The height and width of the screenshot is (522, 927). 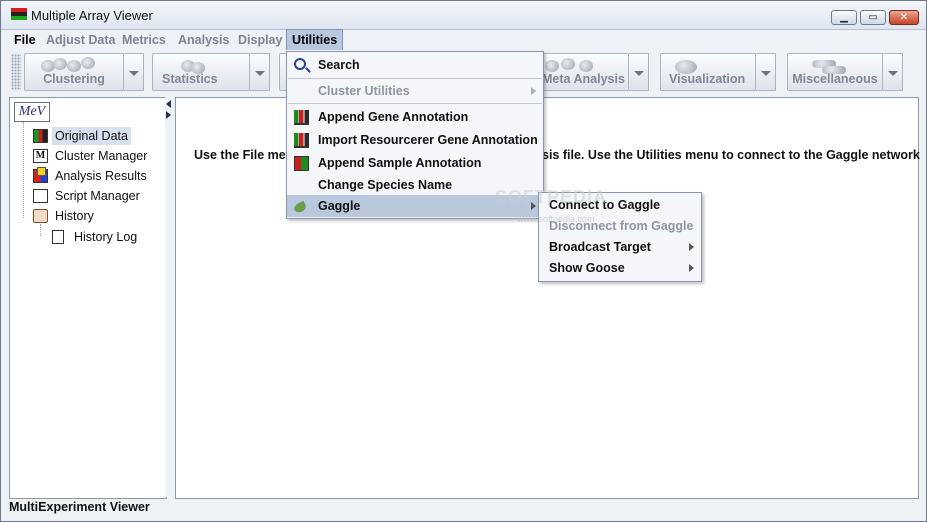 What do you see at coordinates (144, 40) in the screenshot?
I see `menu-metrics: Metrics` at bounding box center [144, 40].